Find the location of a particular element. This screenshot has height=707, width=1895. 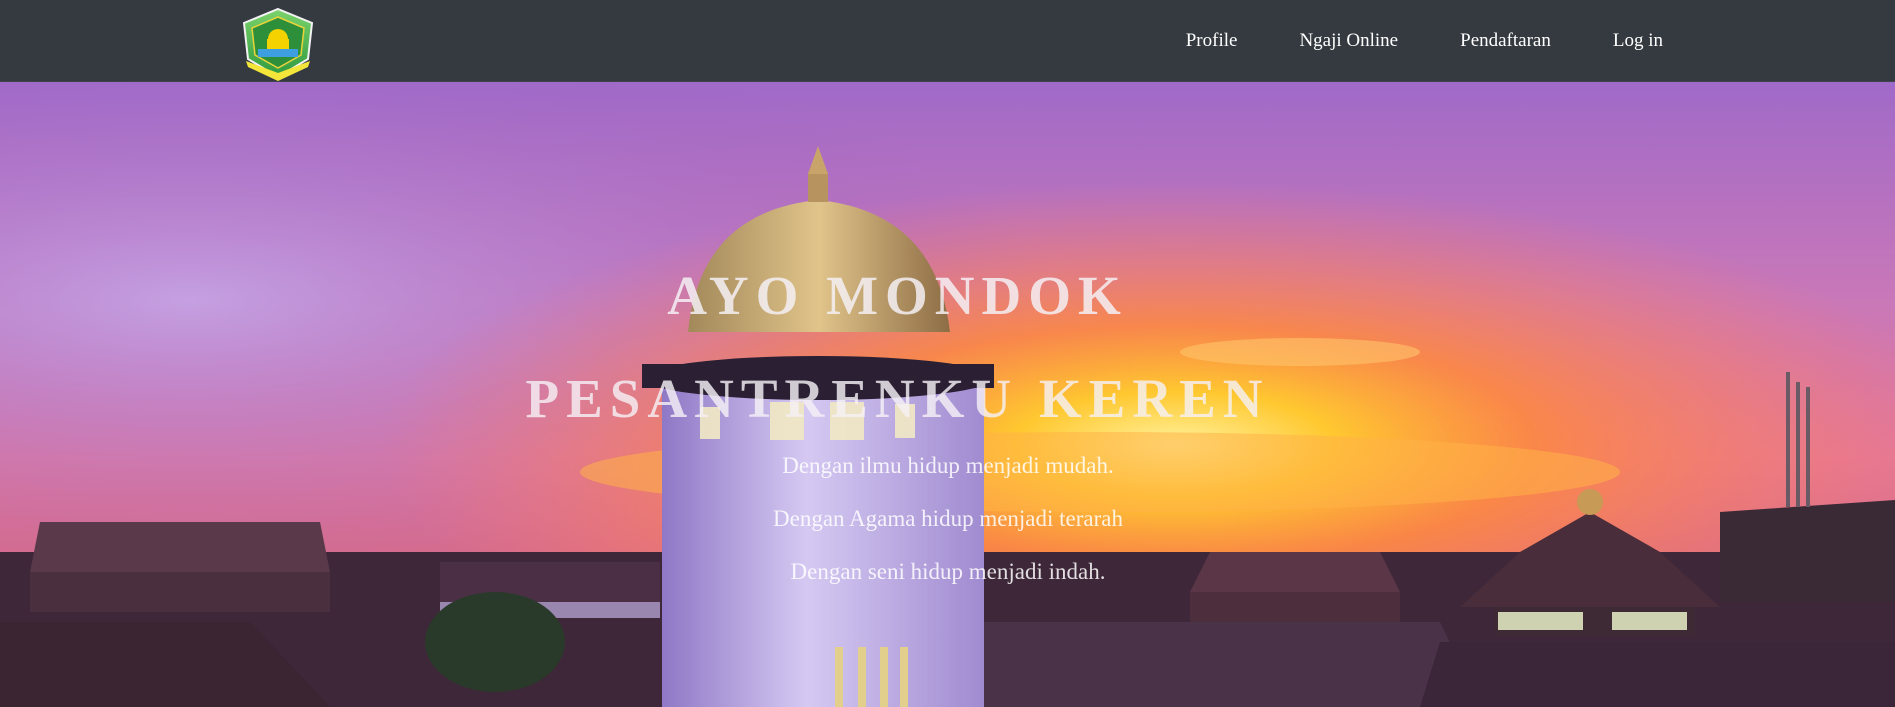

nav-link-login: Log in is located at coordinates (1622, 41).